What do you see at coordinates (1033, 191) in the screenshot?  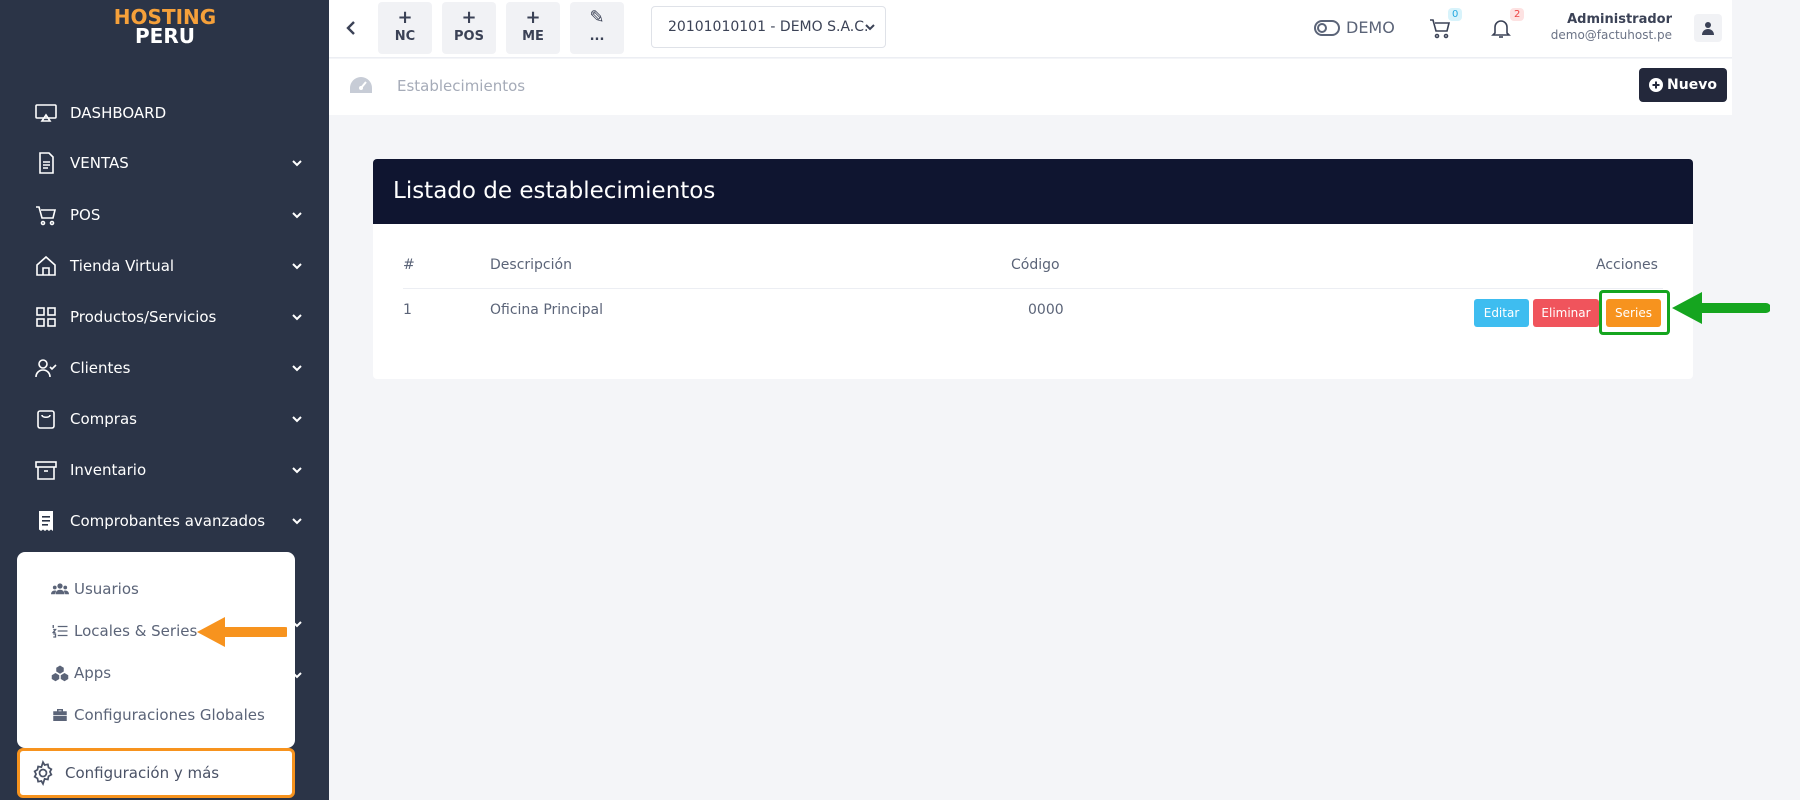 I see `card-header: Listado de establecimientos` at bounding box center [1033, 191].